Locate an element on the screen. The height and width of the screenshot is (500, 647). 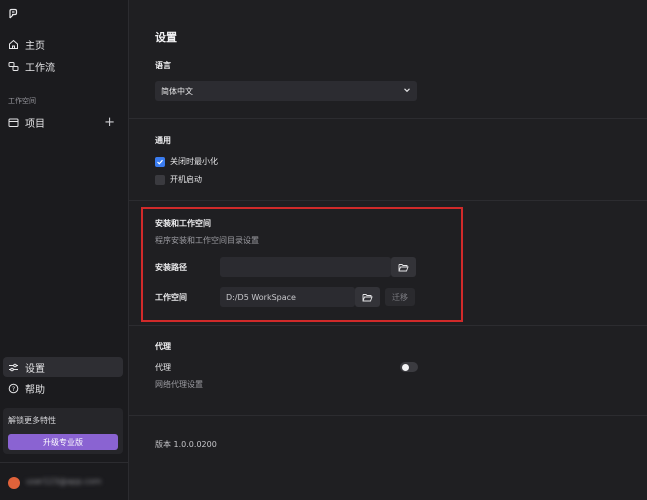
minimize-on-close-checkbox is located at coordinates (160, 161).